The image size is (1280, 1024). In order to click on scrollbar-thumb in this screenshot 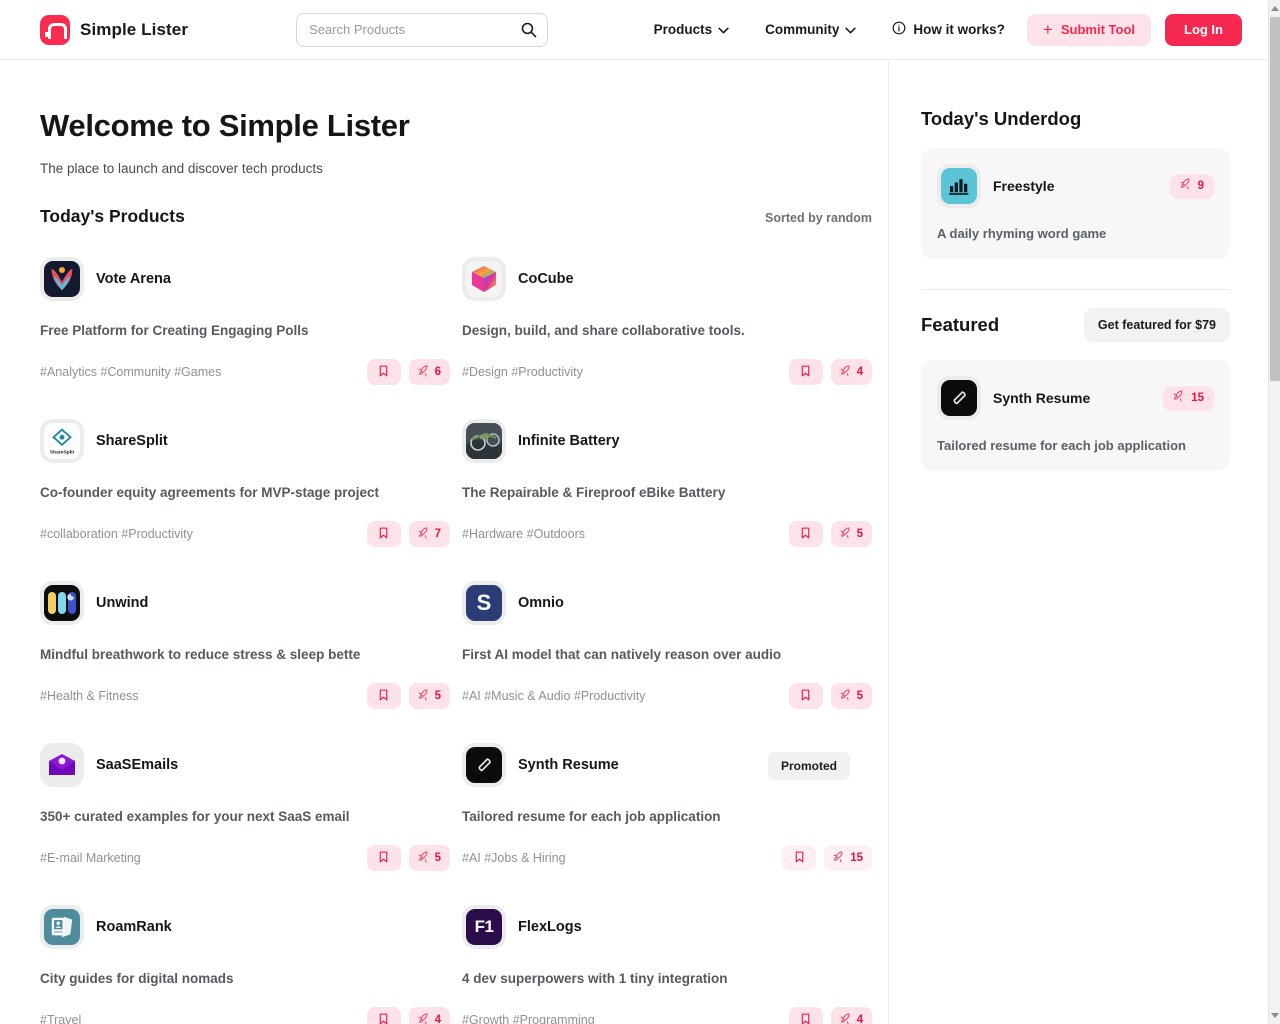, I will do `click(1275, 199)`.